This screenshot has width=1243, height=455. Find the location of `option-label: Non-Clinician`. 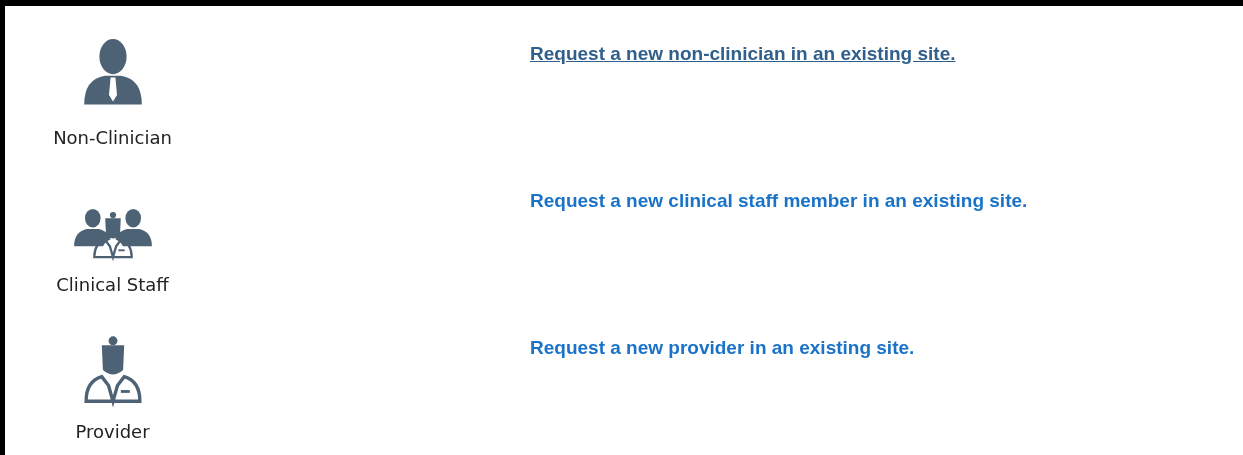

option-label: Non-Clinician is located at coordinates (112, 138).